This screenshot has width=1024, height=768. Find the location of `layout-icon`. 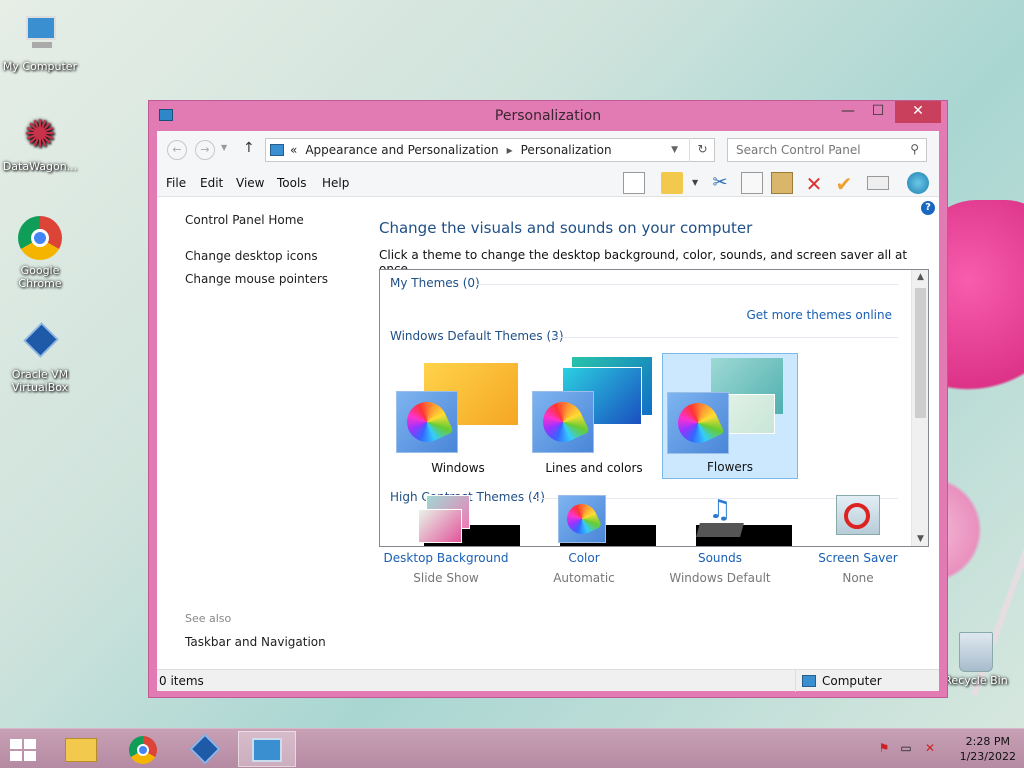

layout-icon is located at coordinates (634, 183).